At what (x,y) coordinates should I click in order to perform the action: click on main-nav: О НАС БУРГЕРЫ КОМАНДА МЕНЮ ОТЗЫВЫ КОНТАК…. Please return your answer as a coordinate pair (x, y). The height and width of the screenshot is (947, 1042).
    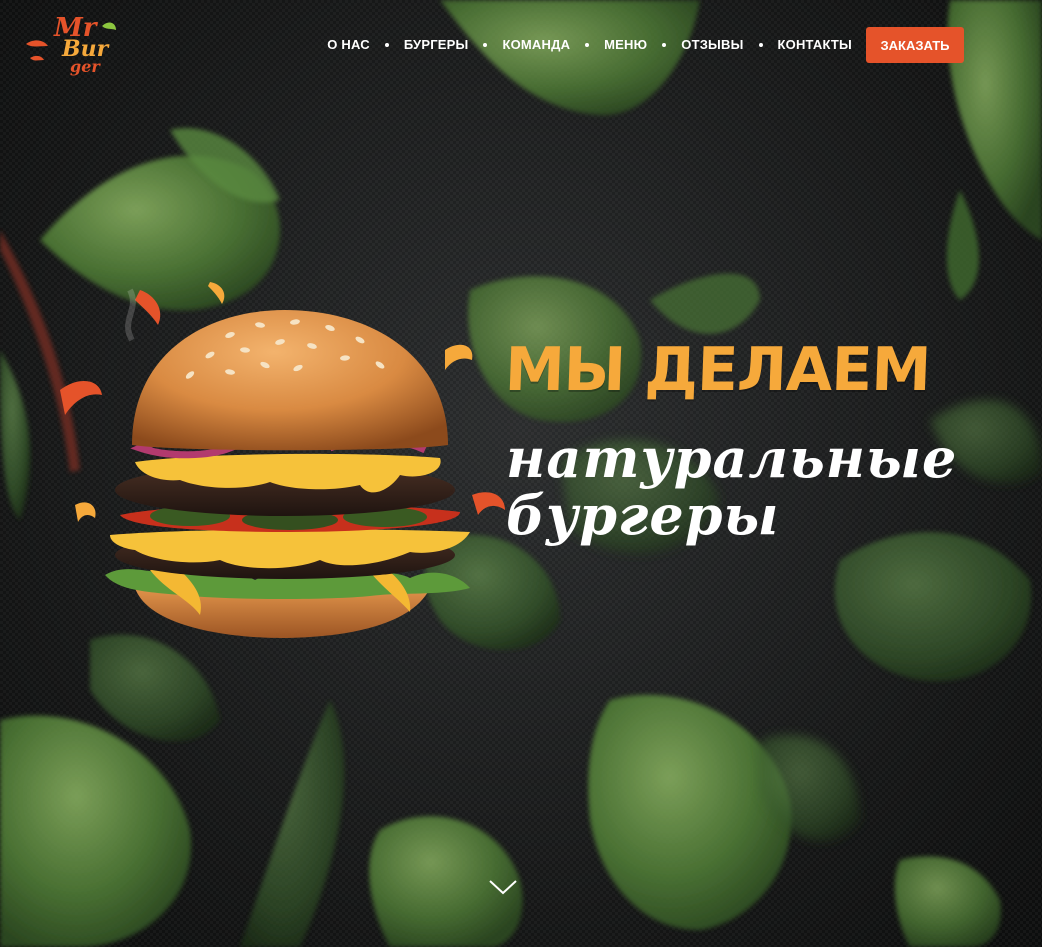
    Looking at the image, I should click on (589, 44).